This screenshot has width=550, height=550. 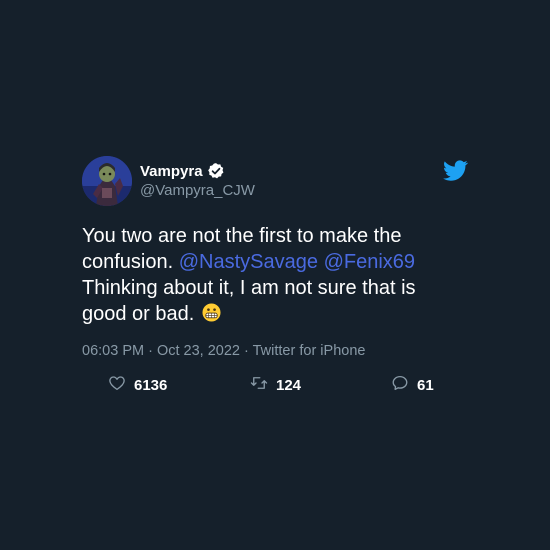 What do you see at coordinates (138, 314) in the screenshot?
I see `tweet-text-segment: good or bad.` at bounding box center [138, 314].